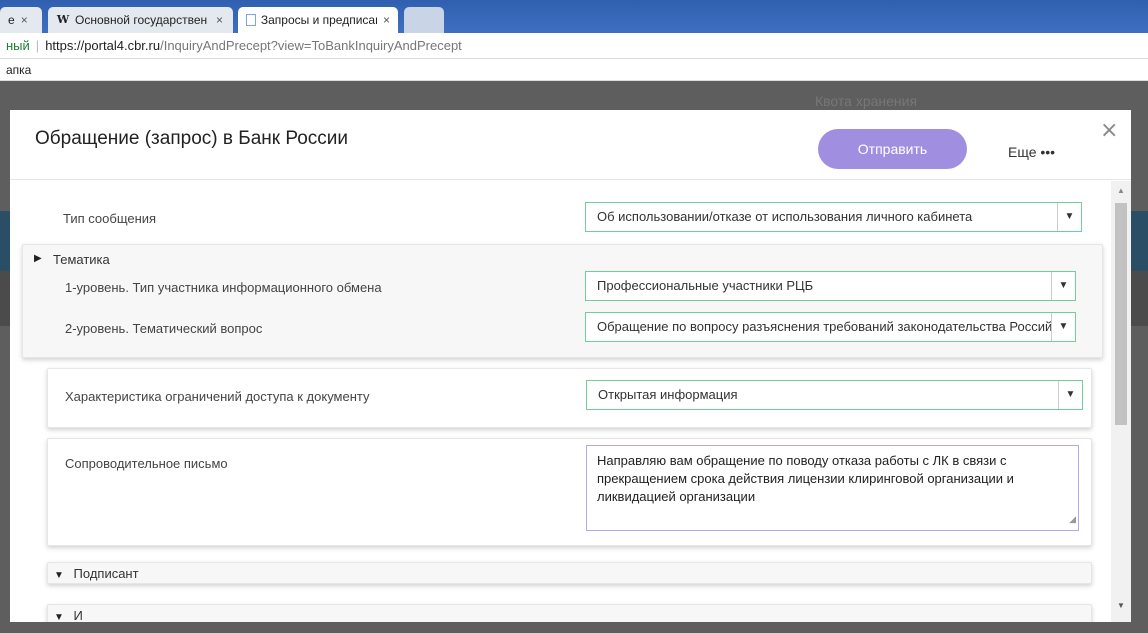 The height and width of the screenshot is (633, 1148). I want to click on wikipedia-icon: W, so click(63, 19).